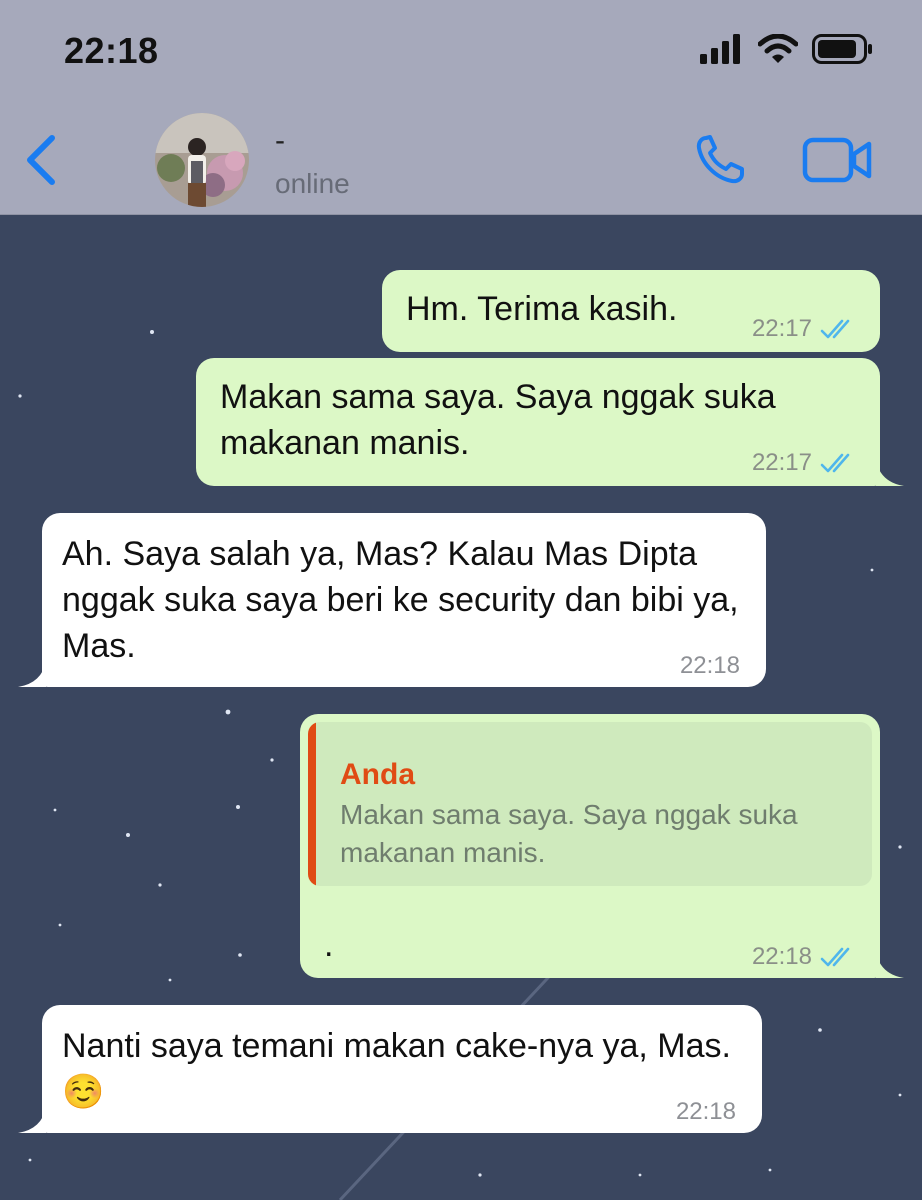 The height and width of the screenshot is (1200, 922). What do you see at coordinates (312, 183) in the screenshot?
I see `contact-status: online` at bounding box center [312, 183].